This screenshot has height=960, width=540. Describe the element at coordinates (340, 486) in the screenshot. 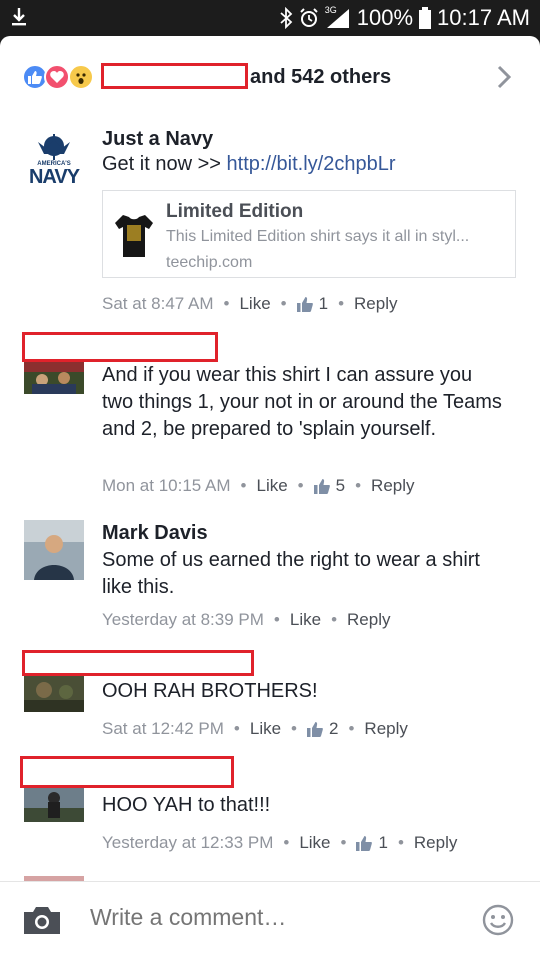

I see `like-count: 5` at that location.